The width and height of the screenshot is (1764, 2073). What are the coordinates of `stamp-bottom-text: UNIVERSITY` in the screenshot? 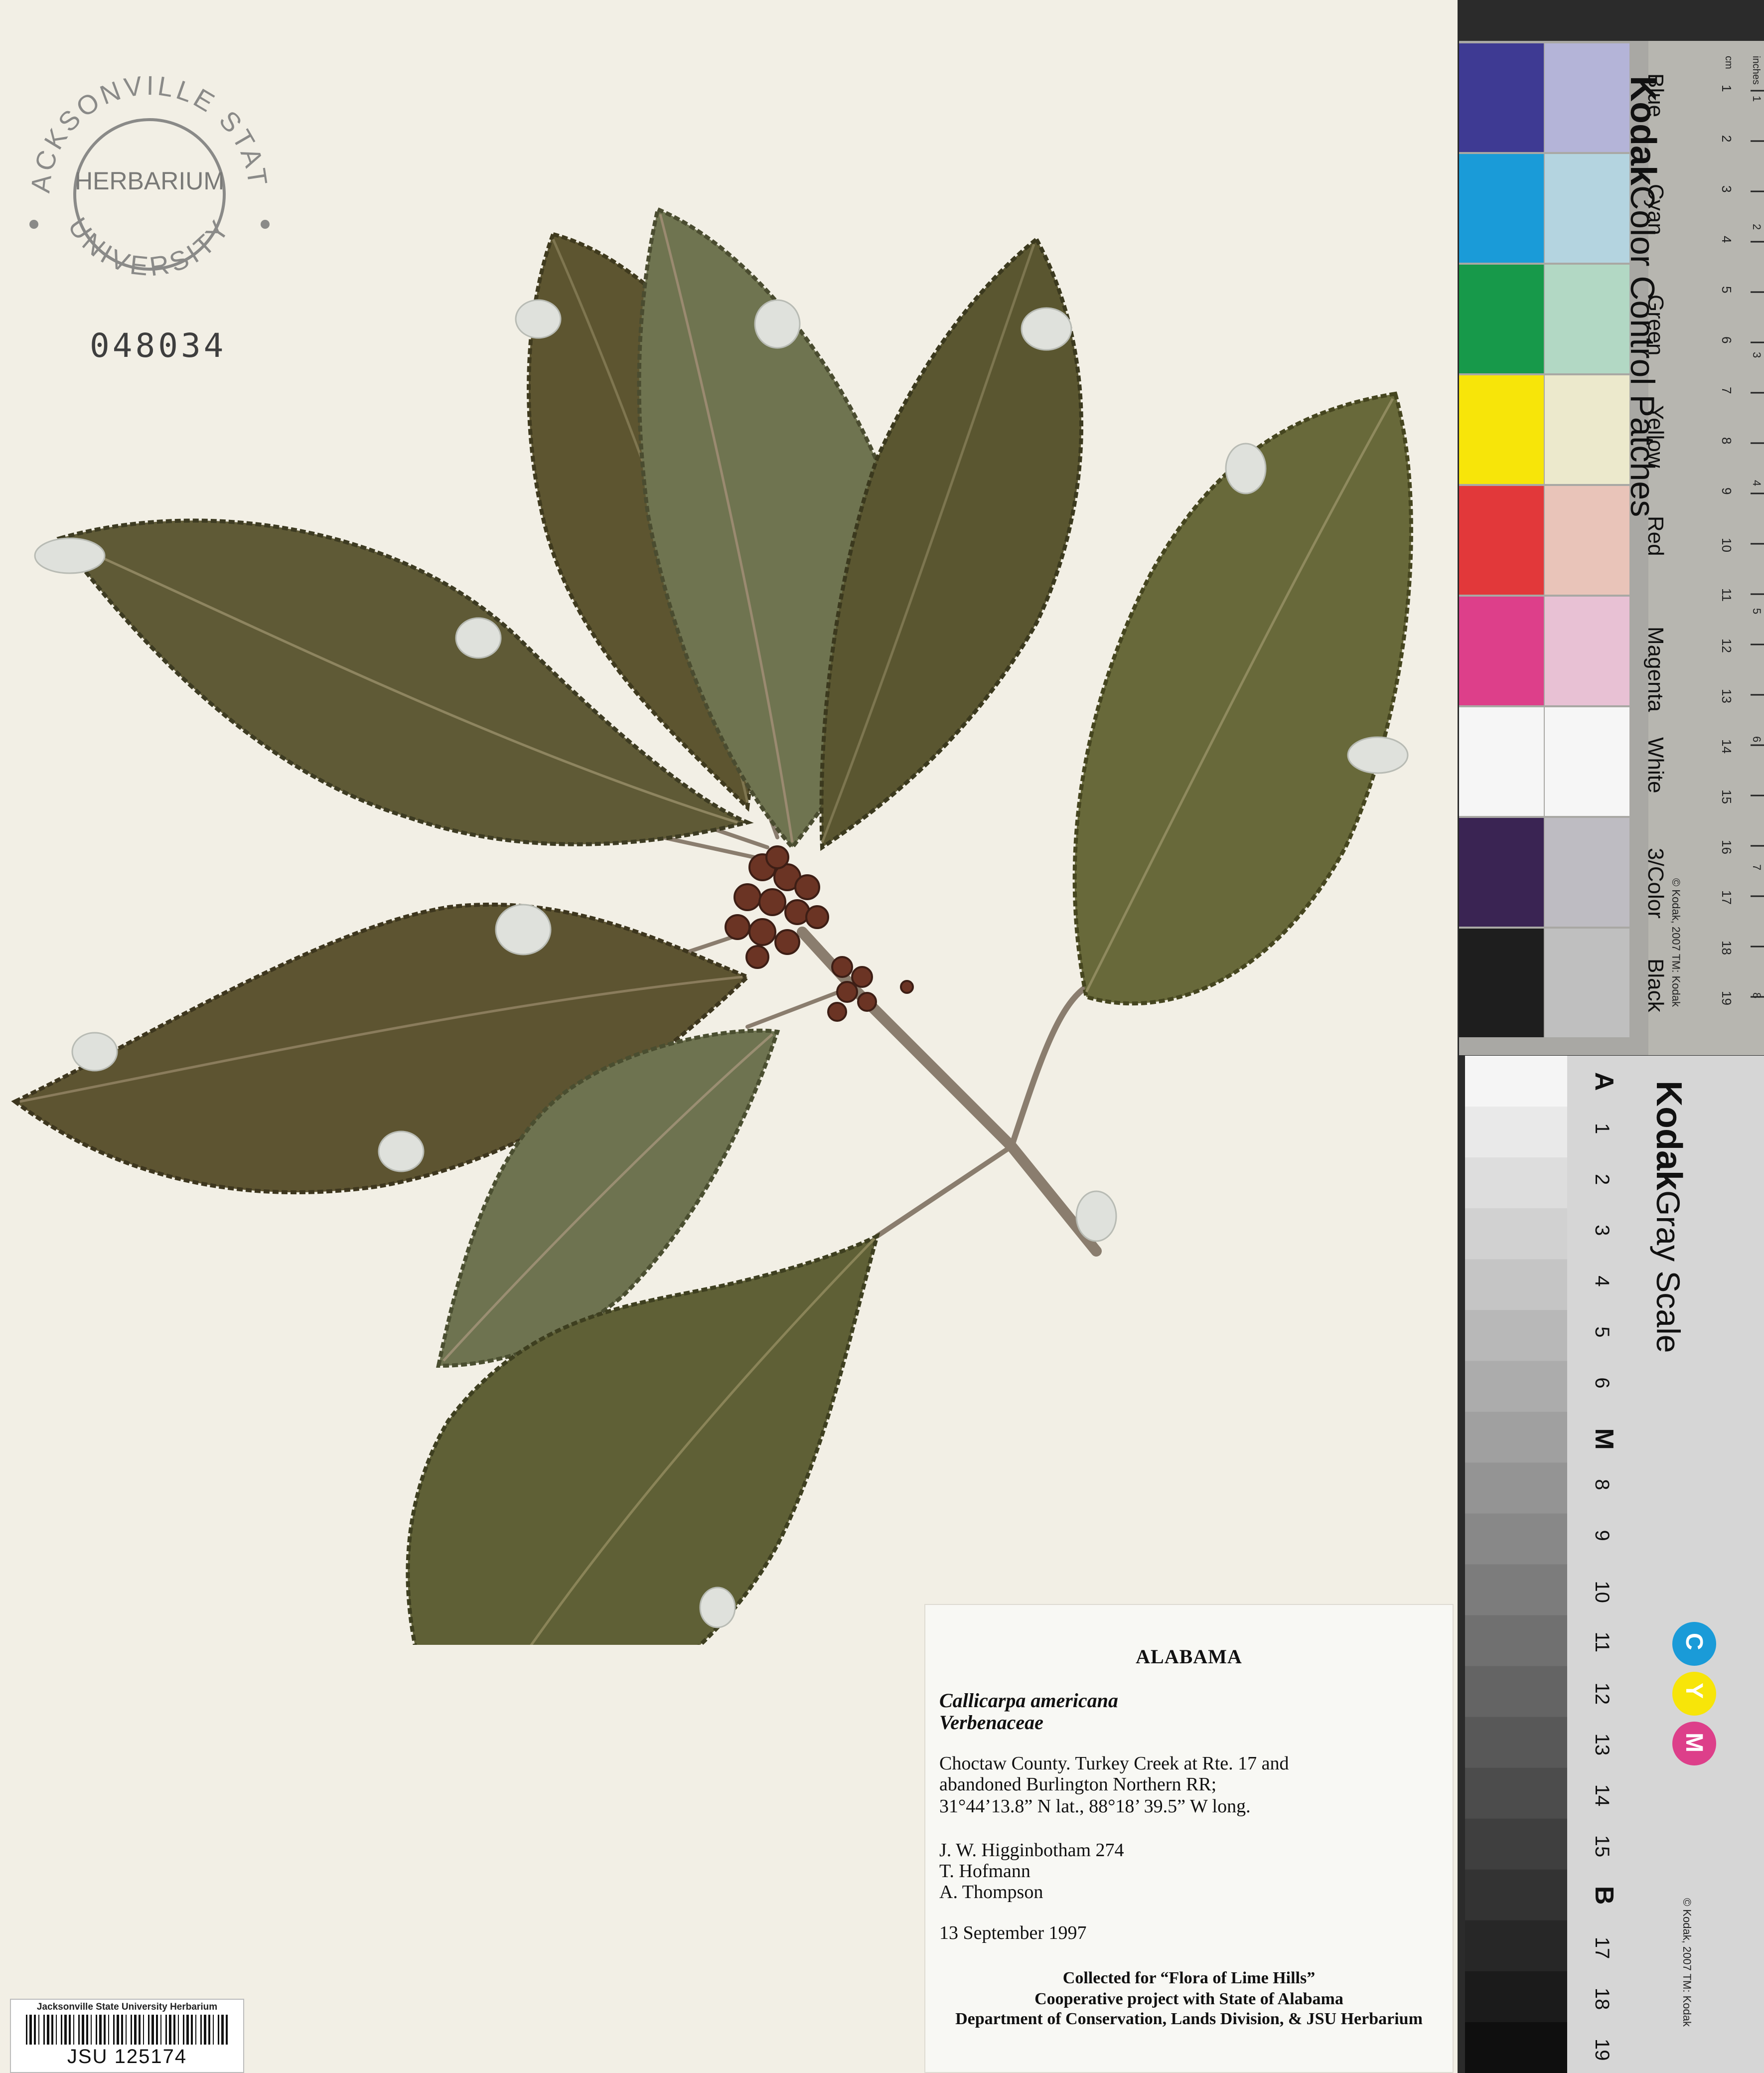 It's located at (147, 247).